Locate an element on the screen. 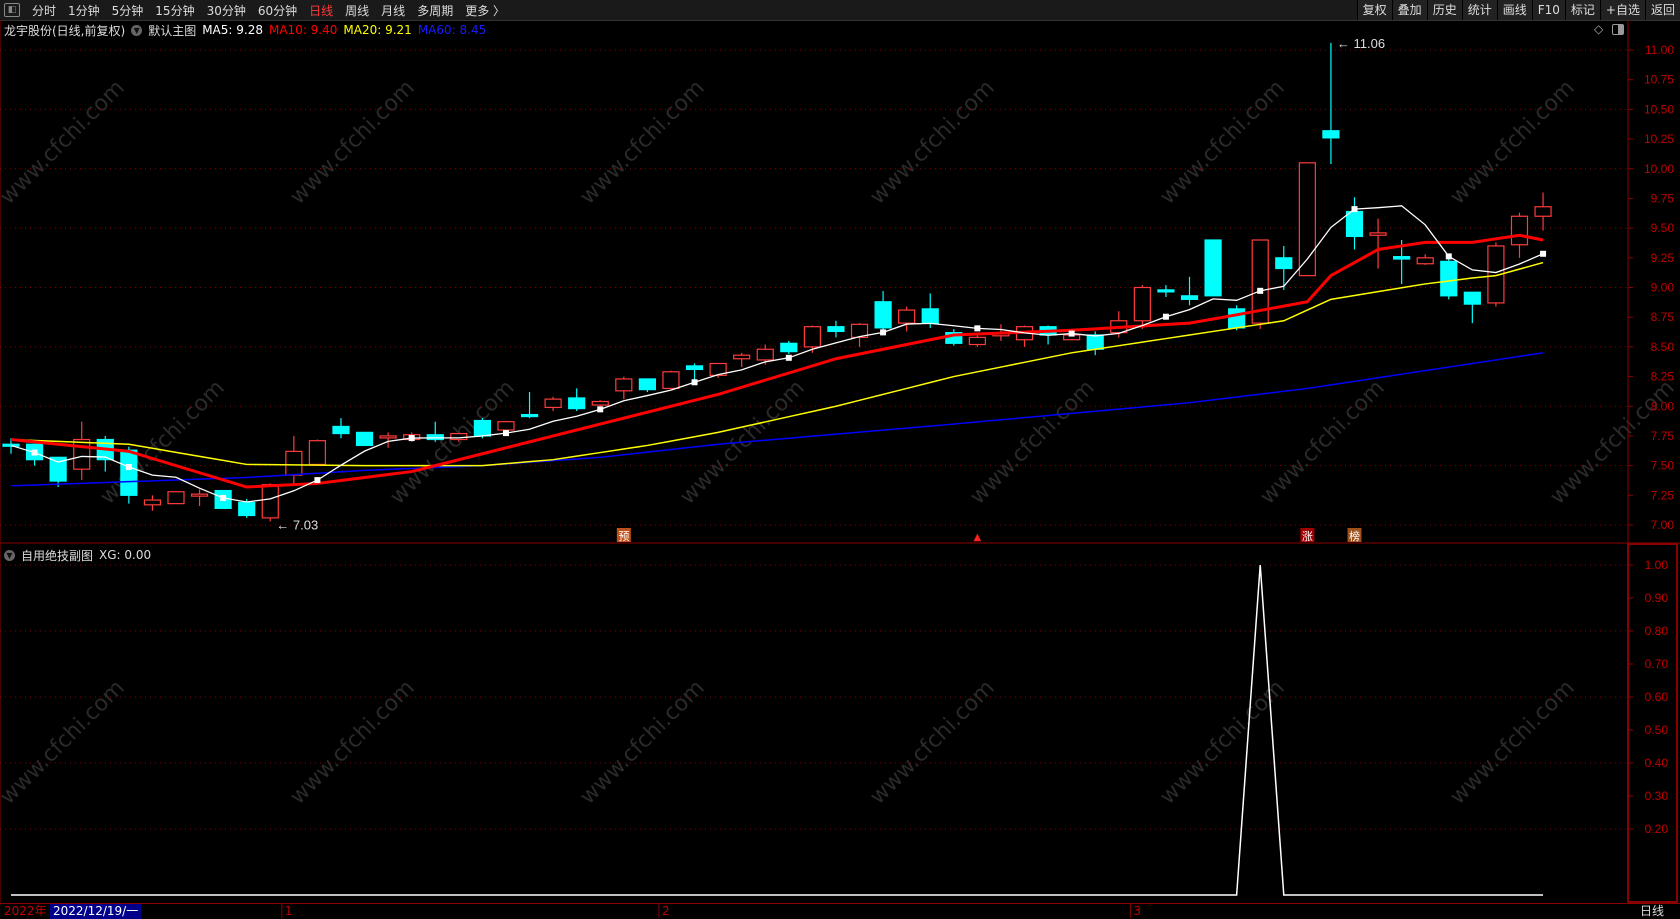  low-price-label: ← 7.03 is located at coordinates (297, 524).